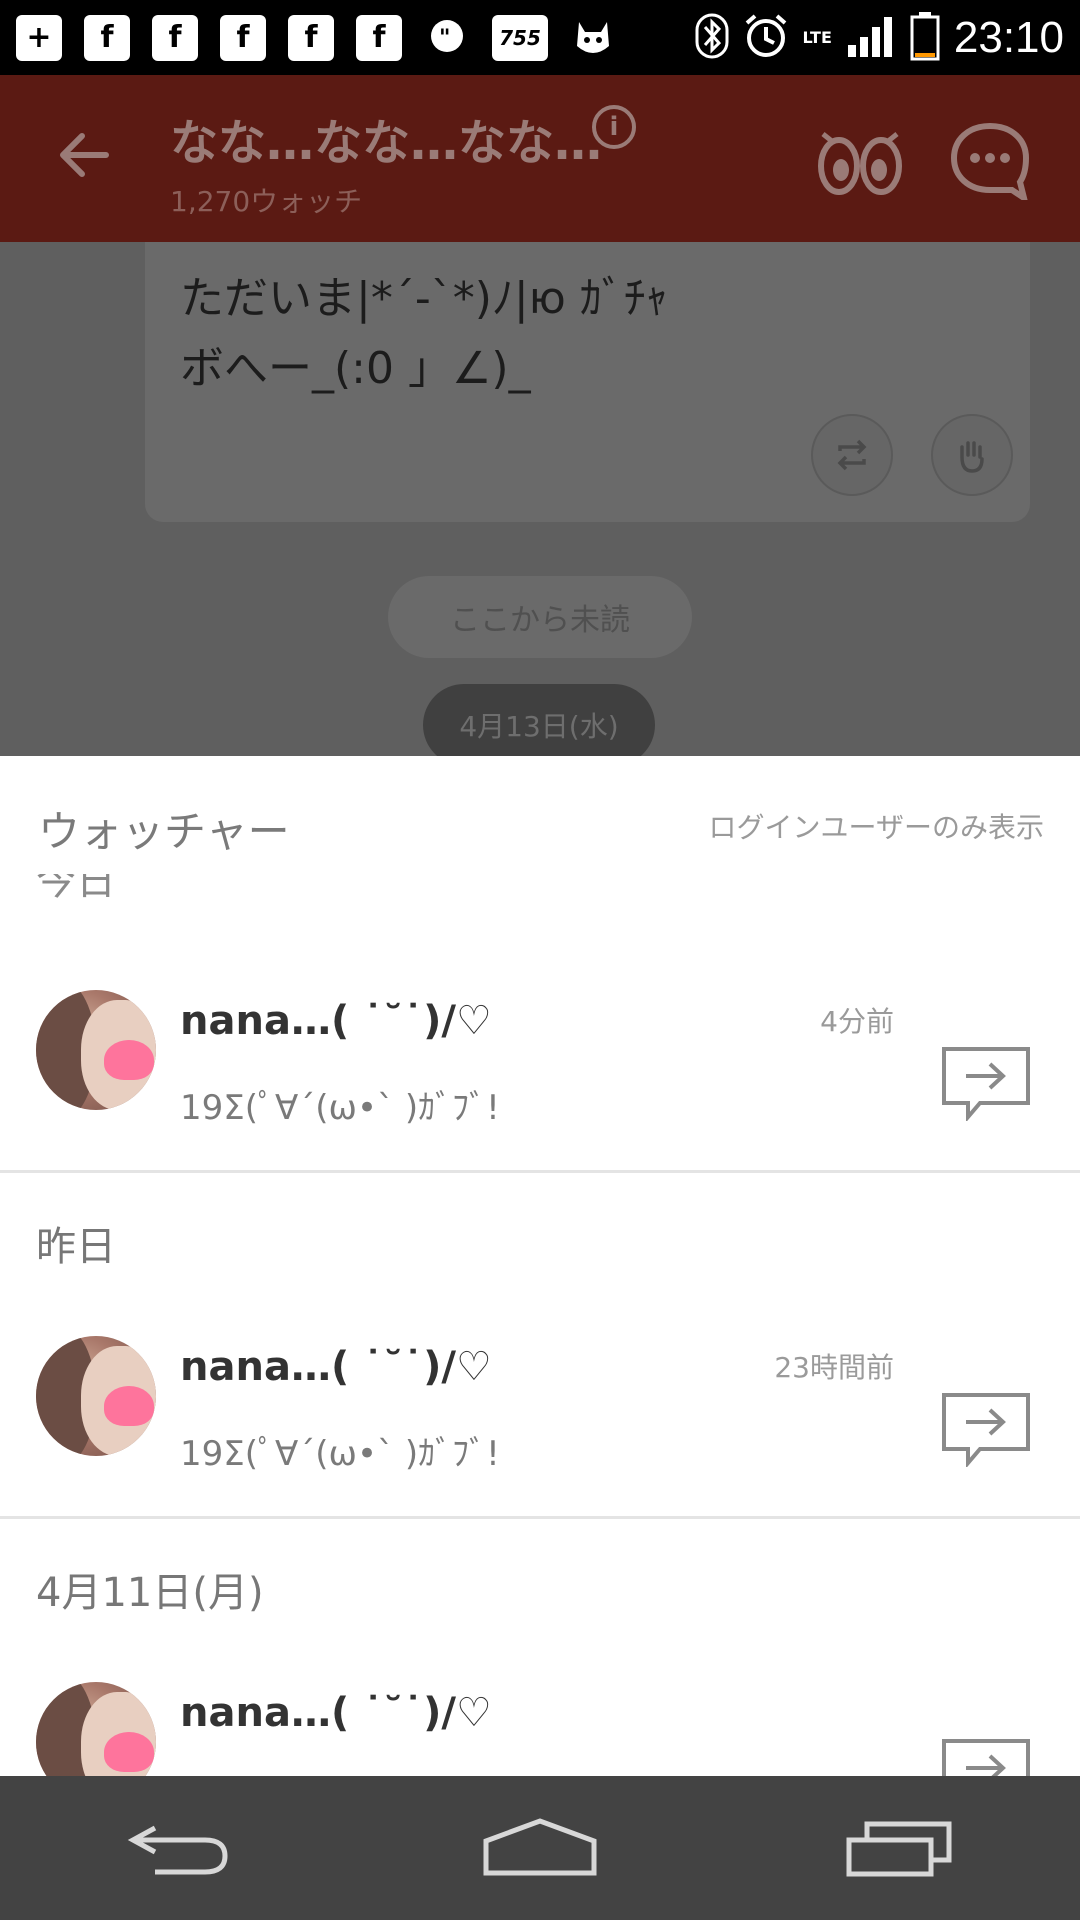 The height and width of the screenshot is (1920, 1080). What do you see at coordinates (424, 333) in the screenshot?
I see `message-text: ただいま|*´-`*)ﾉ|ю ｶﾞﾁｬ ボへー_(:0 」∠)_` at bounding box center [424, 333].